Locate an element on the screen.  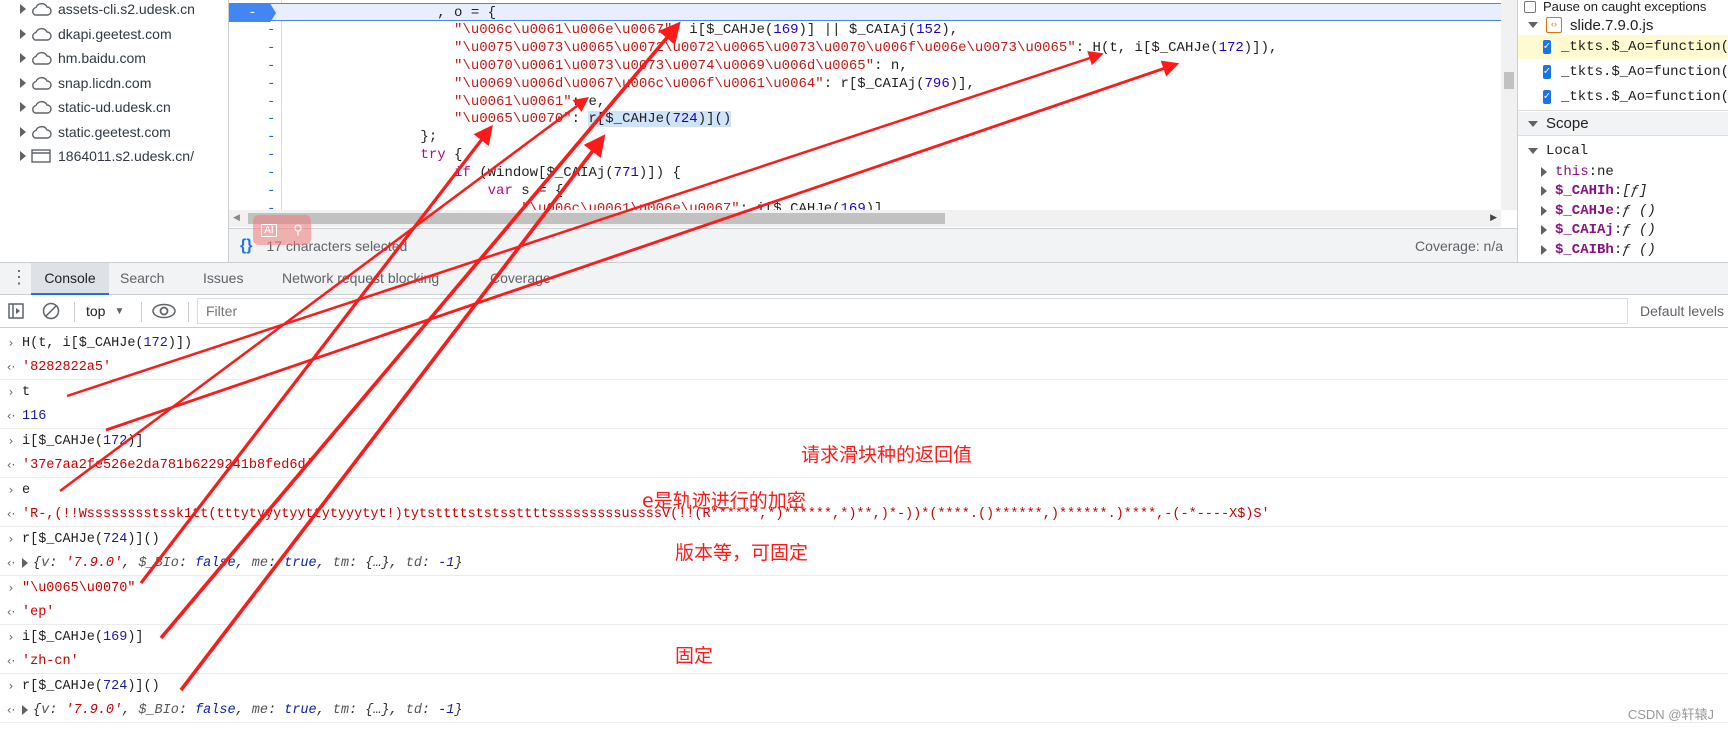
floating-ai-toolbar: AI ⚲ is located at coordinates (282, 230).